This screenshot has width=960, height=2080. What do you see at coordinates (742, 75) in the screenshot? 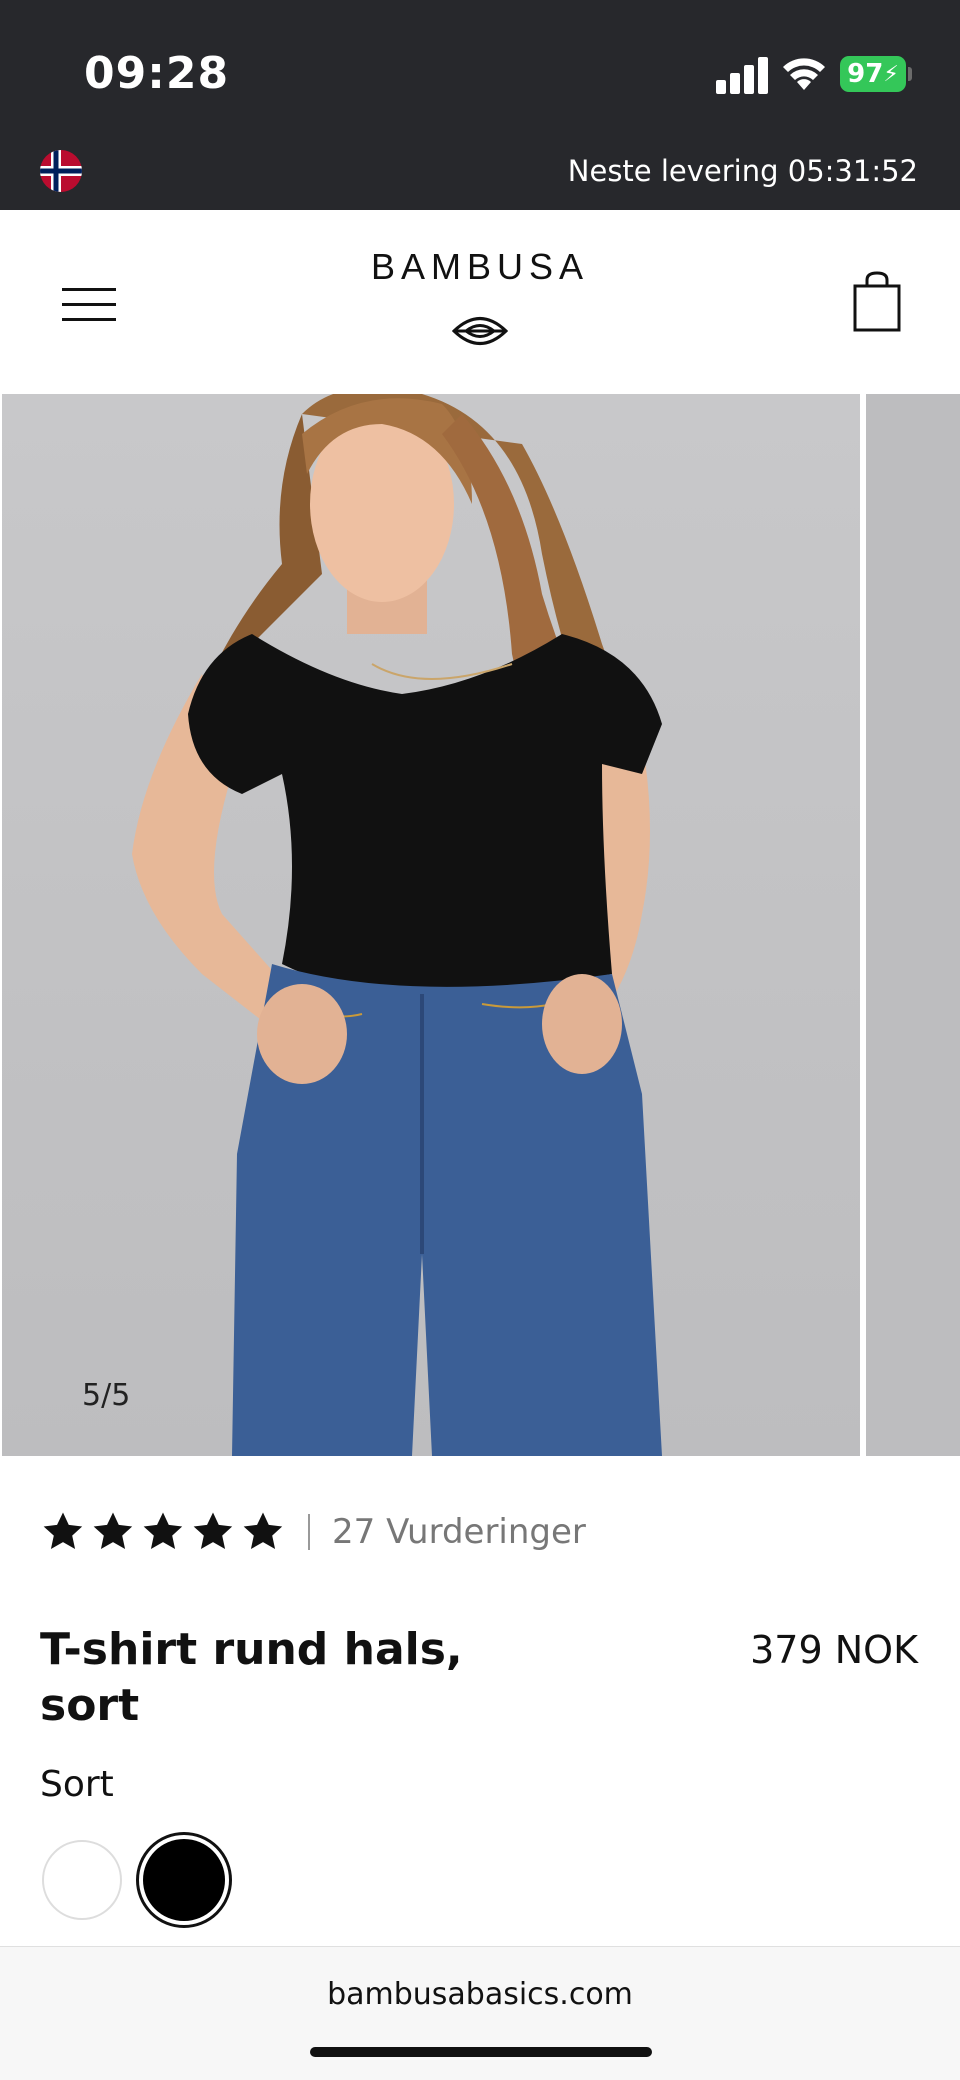
I see `cellular-signal-icon` at bounding box center [742, 75].